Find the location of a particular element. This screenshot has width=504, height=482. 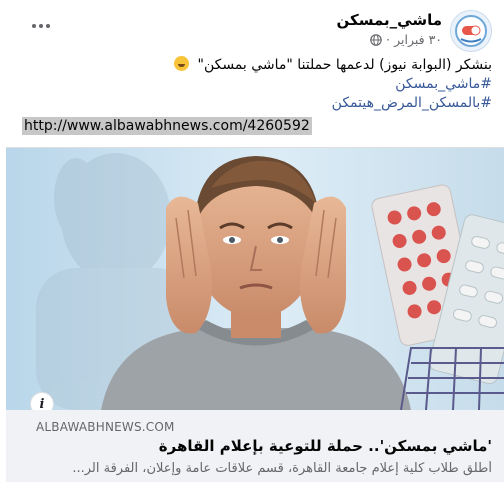

post-meta: ٣٠ فبراير · is located at coordinates (406, 39).